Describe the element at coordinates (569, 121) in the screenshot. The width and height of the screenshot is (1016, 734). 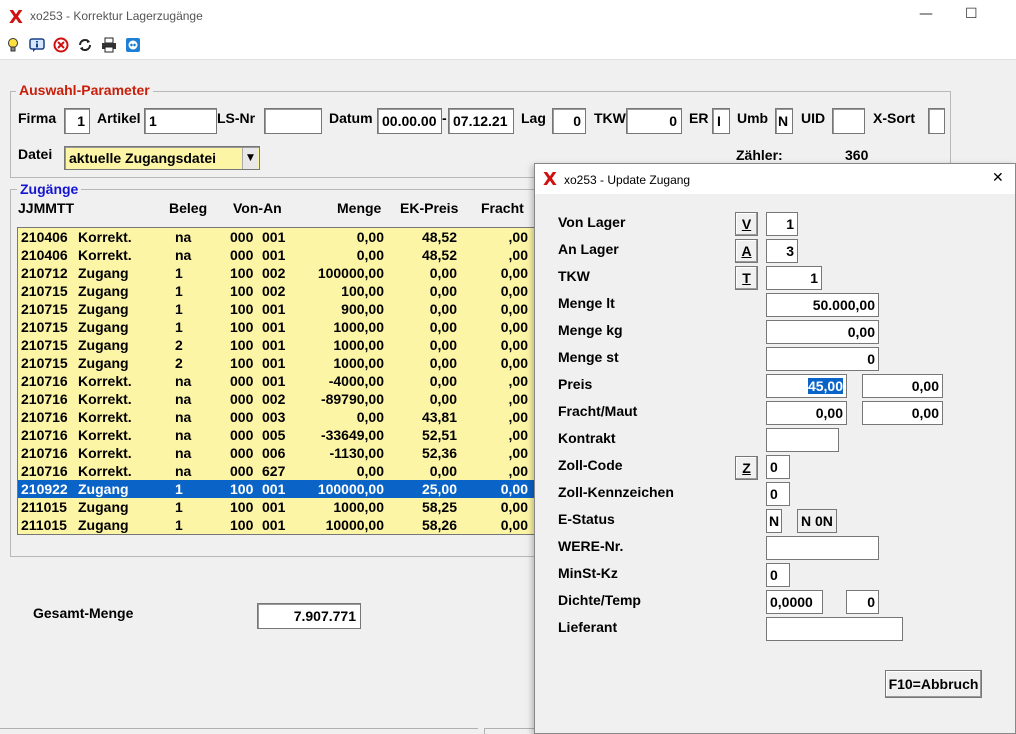
I see `lag-field: 0` at that location.